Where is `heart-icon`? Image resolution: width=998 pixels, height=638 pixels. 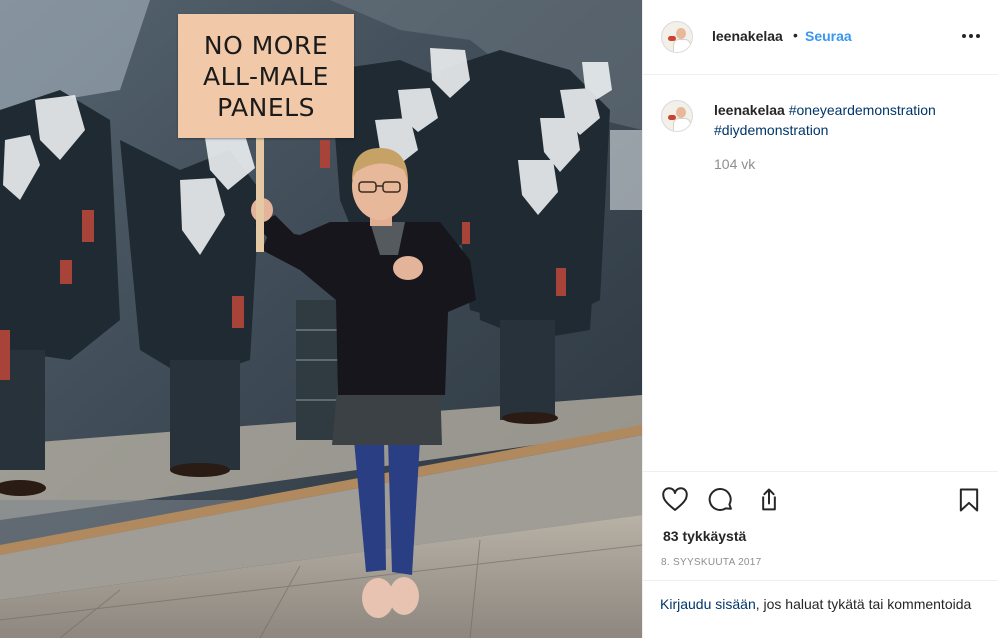 heart-icon is located at coordinates (675, 500).